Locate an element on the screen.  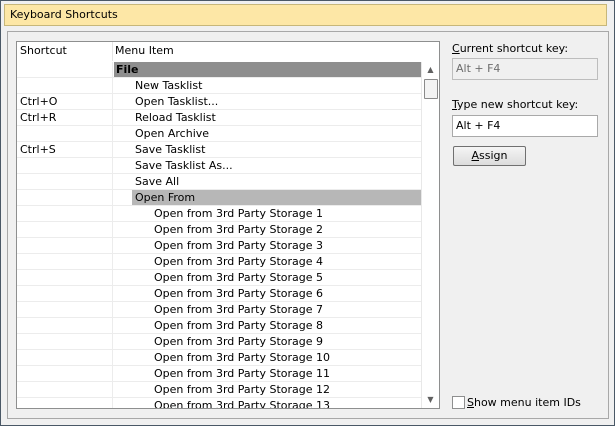
list-item: File is located at coordinates (219, 70).